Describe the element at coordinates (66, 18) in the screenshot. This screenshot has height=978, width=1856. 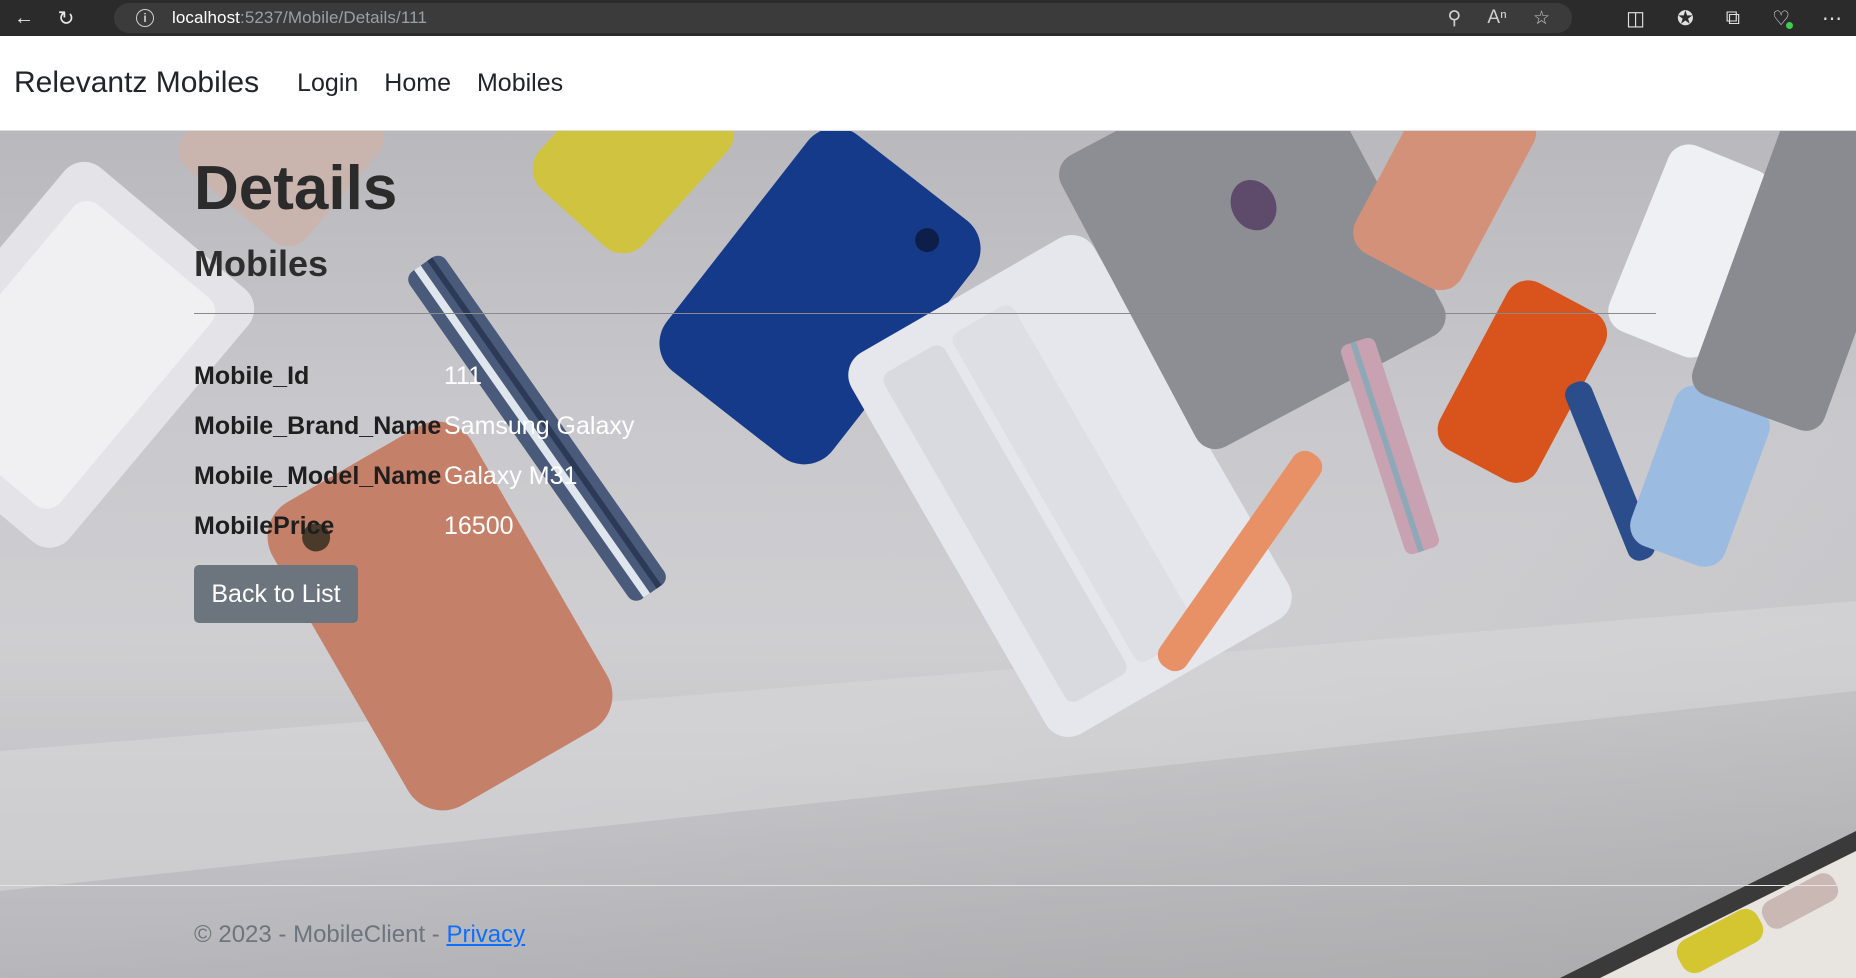
I see `refresh-icon: ↻` at that location.